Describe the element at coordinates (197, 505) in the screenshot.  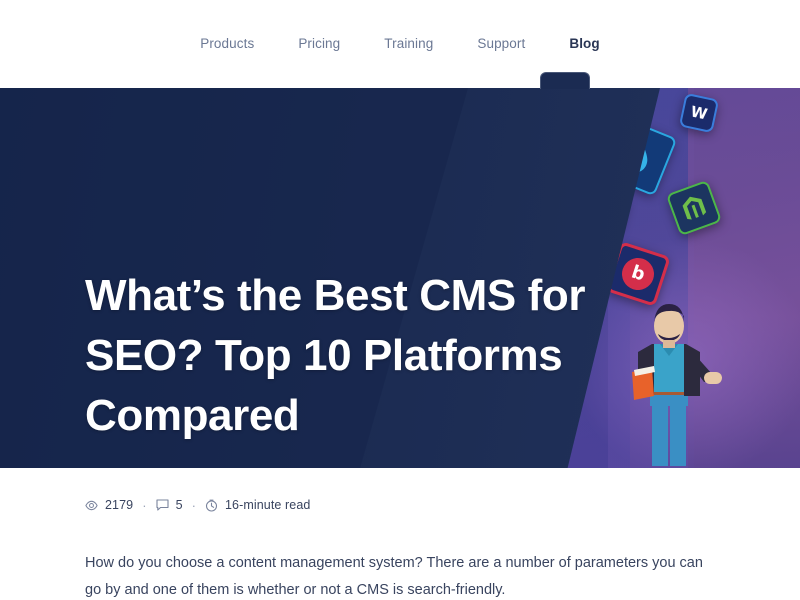
I see `article-meta: 2179 · 5 · 16-minute read` at that location.